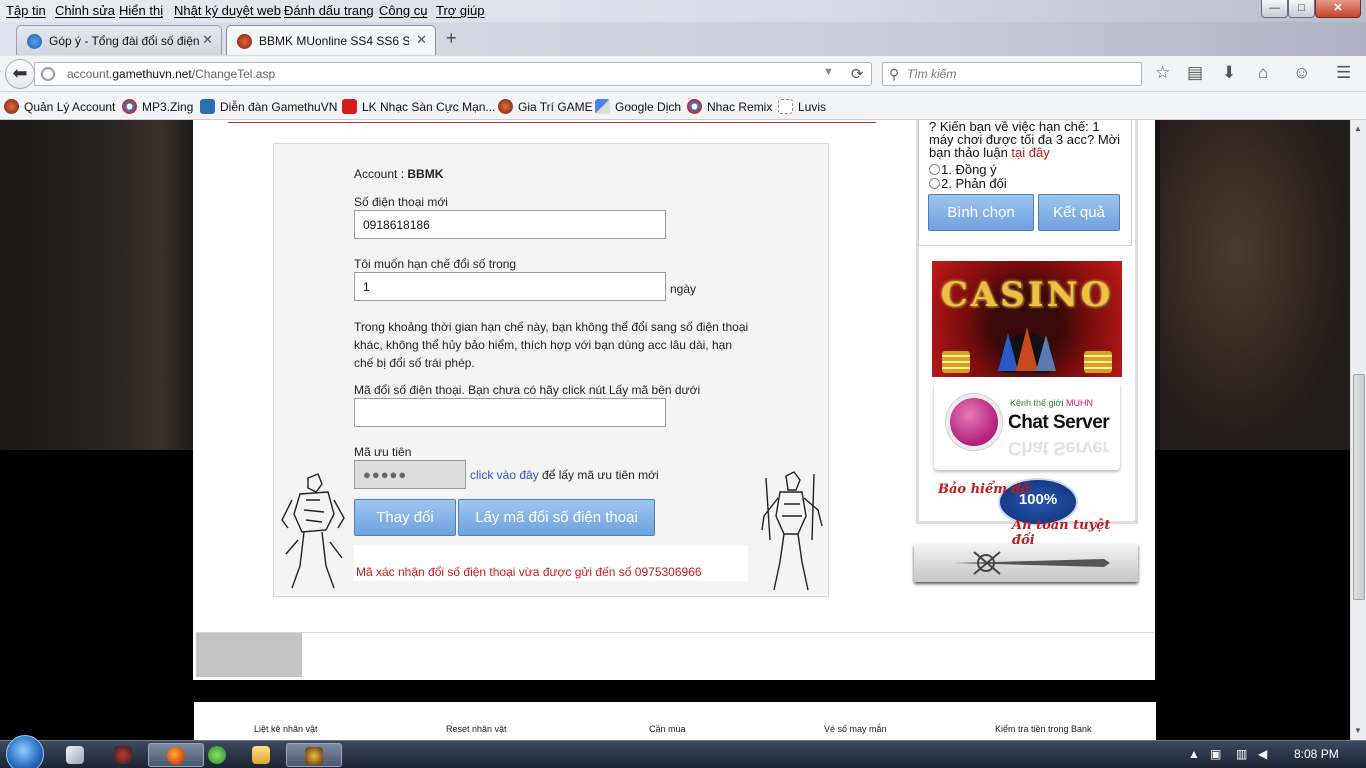 This screenshot has width=1366, height=768. I want to click on menu-tools: Công cụ, so click(403, 10).